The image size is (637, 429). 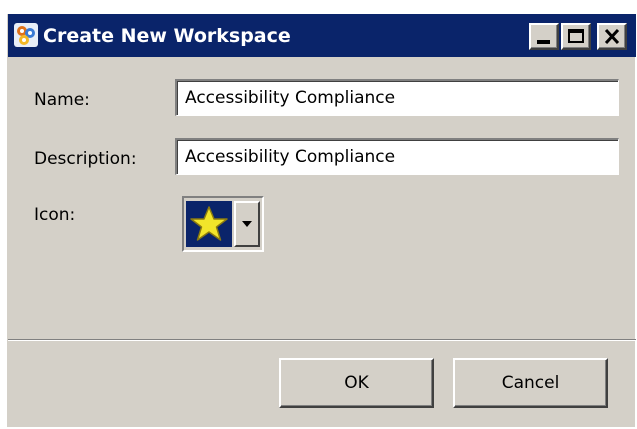 I want to click on maximize-icon, so click(x=576, y=36).